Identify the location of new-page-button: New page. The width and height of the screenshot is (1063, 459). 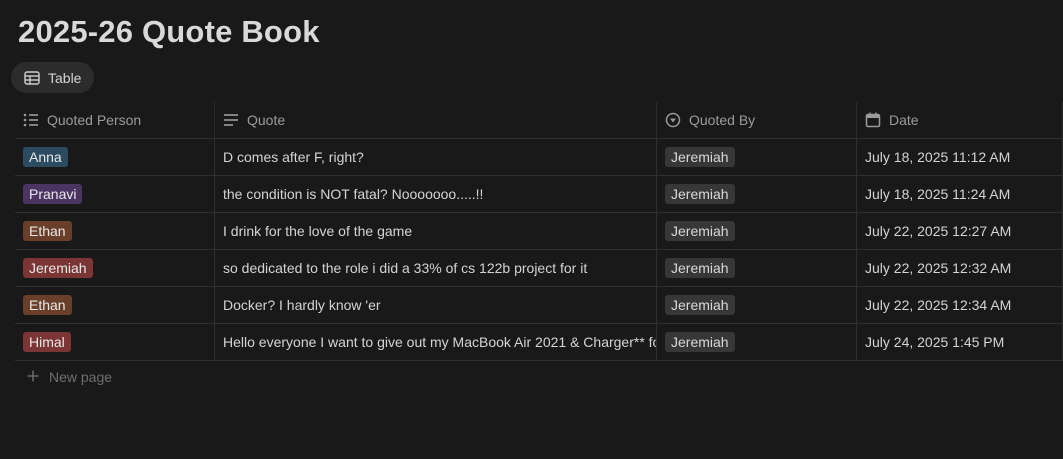
(69, 377).